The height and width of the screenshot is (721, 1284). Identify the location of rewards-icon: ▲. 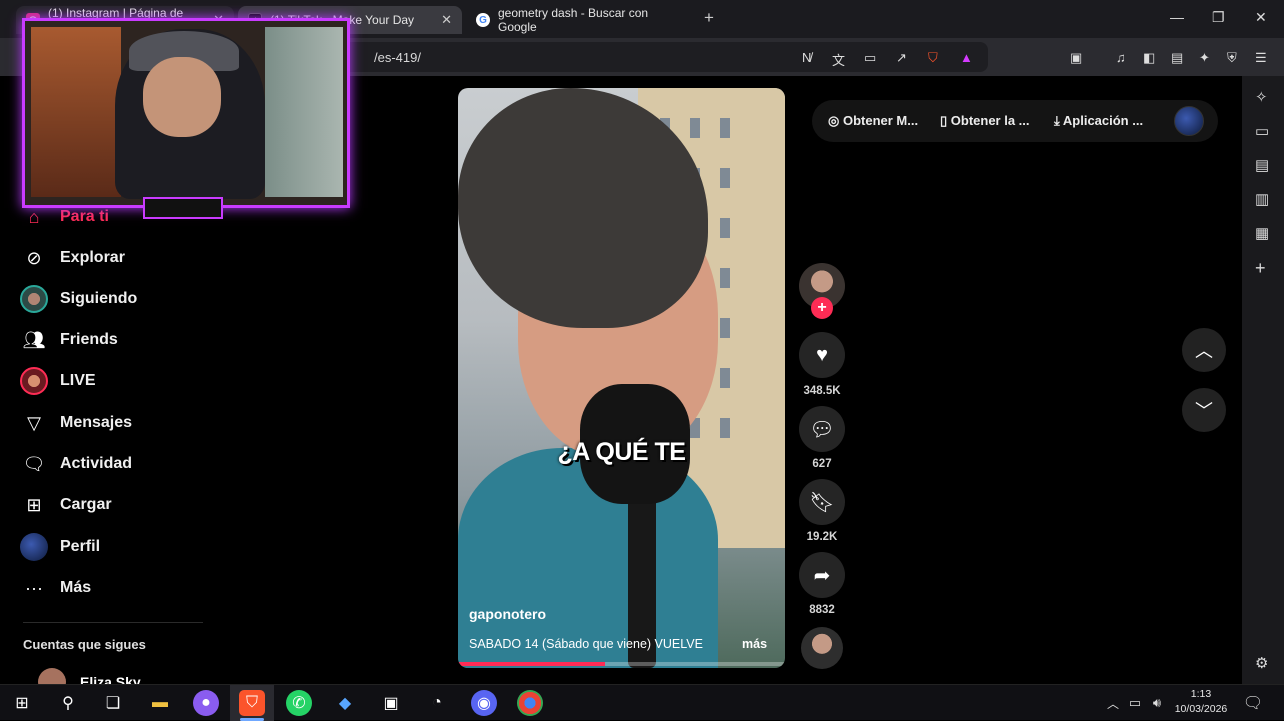
(966, 57).